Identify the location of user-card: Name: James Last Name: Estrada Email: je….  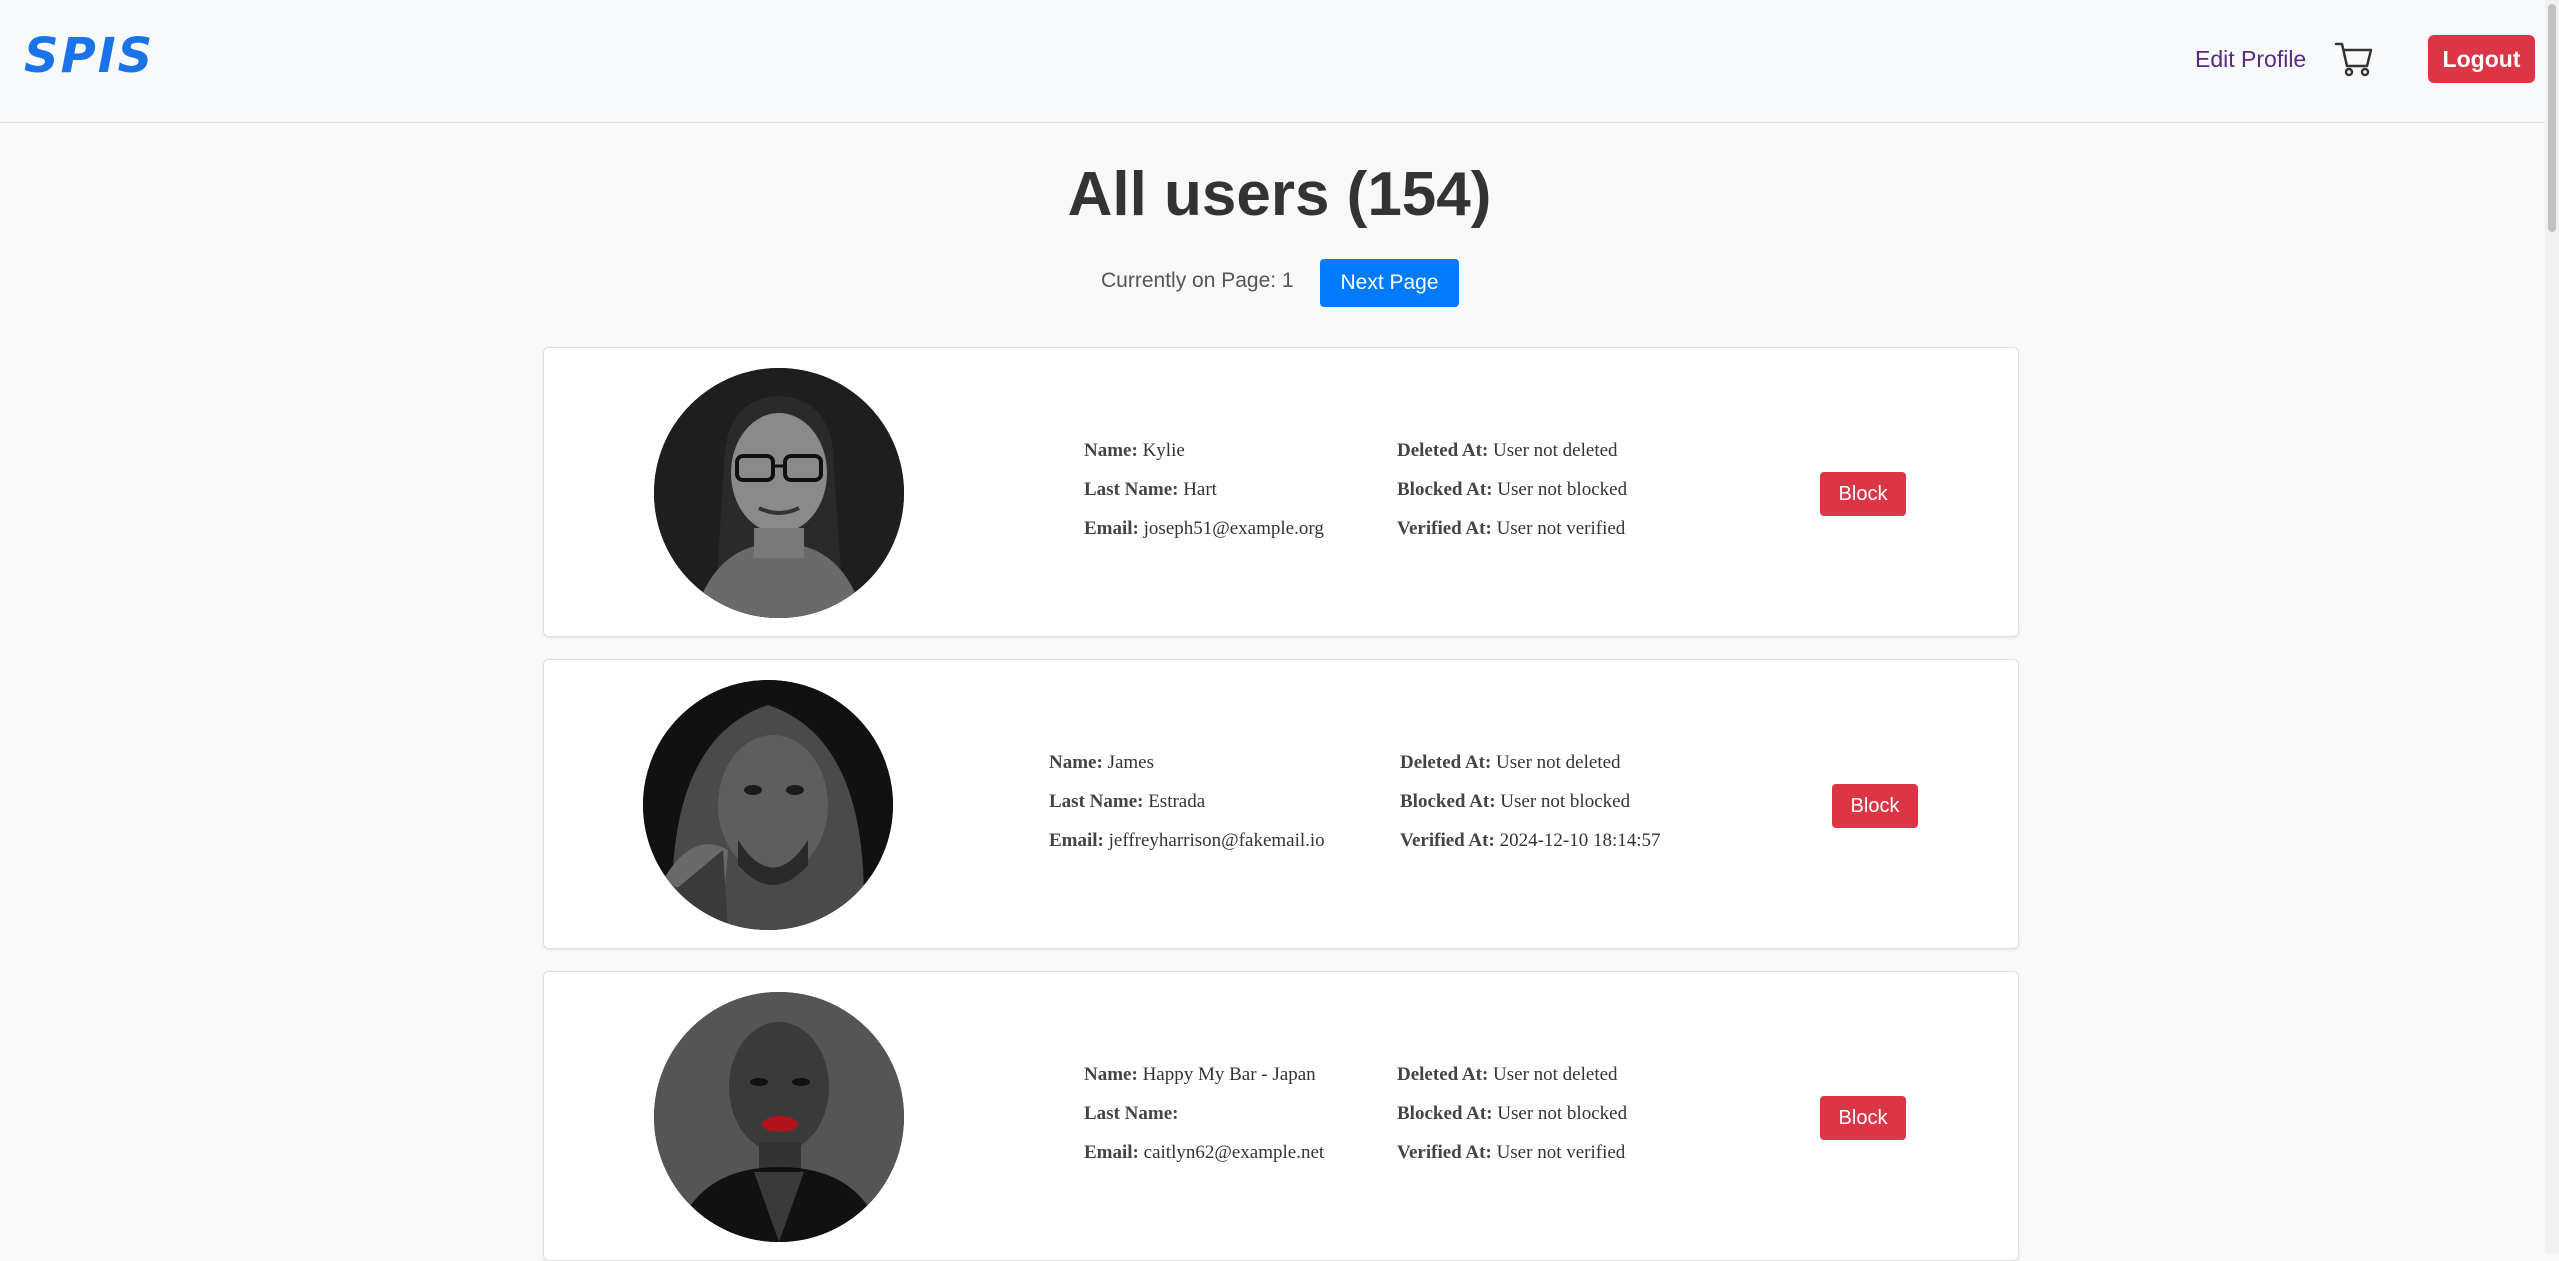
(1281, 804).